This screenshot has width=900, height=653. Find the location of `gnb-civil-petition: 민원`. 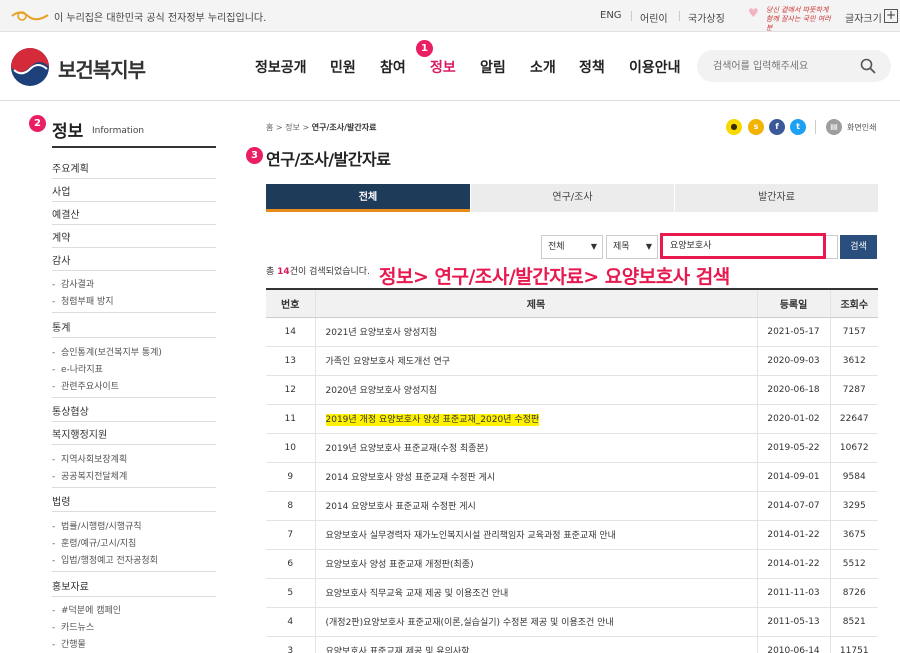

gnb-civil-petition: 민원 is located at coordinates (343, 67).